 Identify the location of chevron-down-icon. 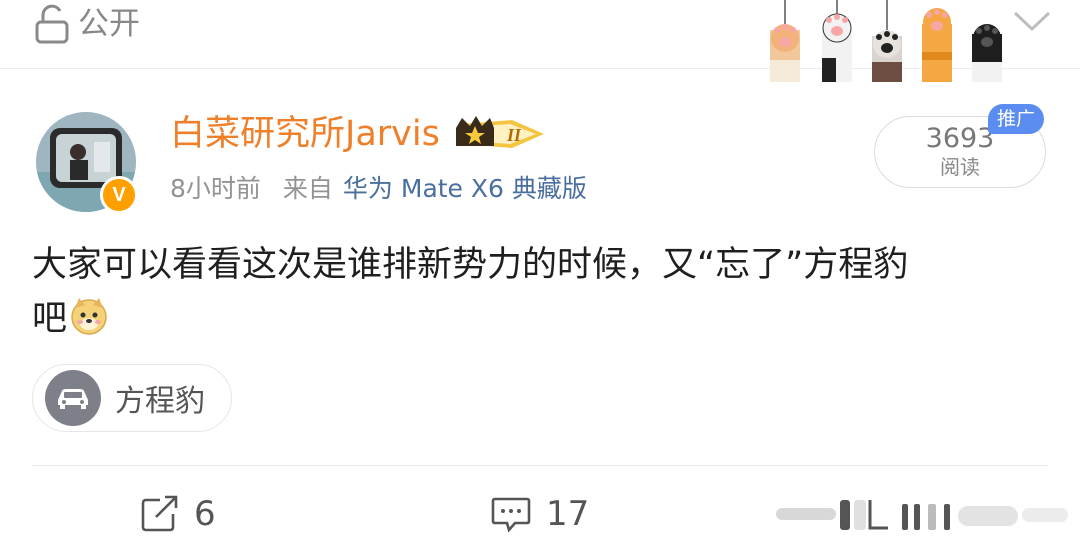
(1032, 21).